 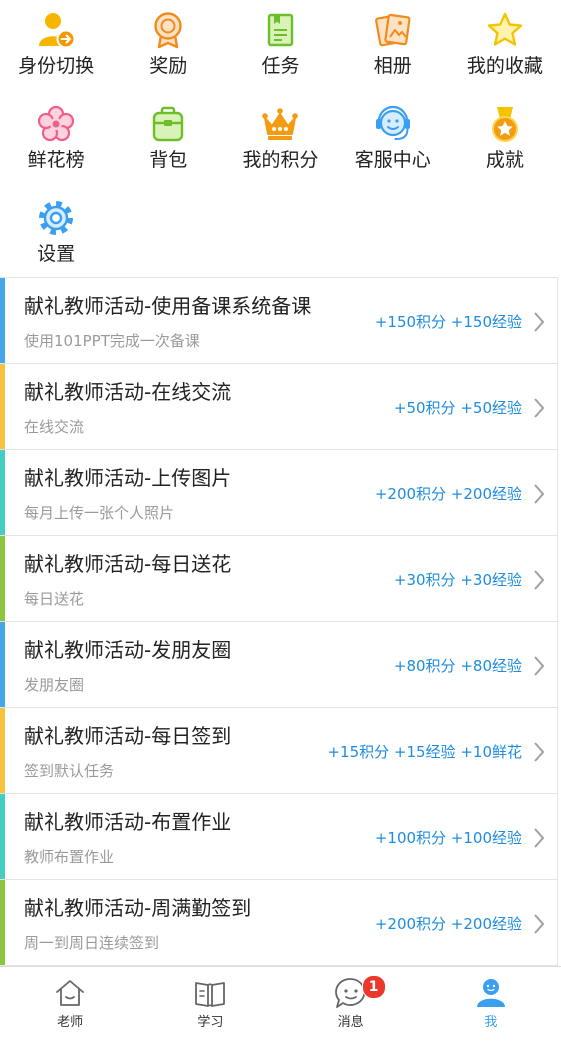 What do you see at coordinates (505, 124) in the screenshot?
I see `achievement-medal-icon` at bounding box center [505, 124].